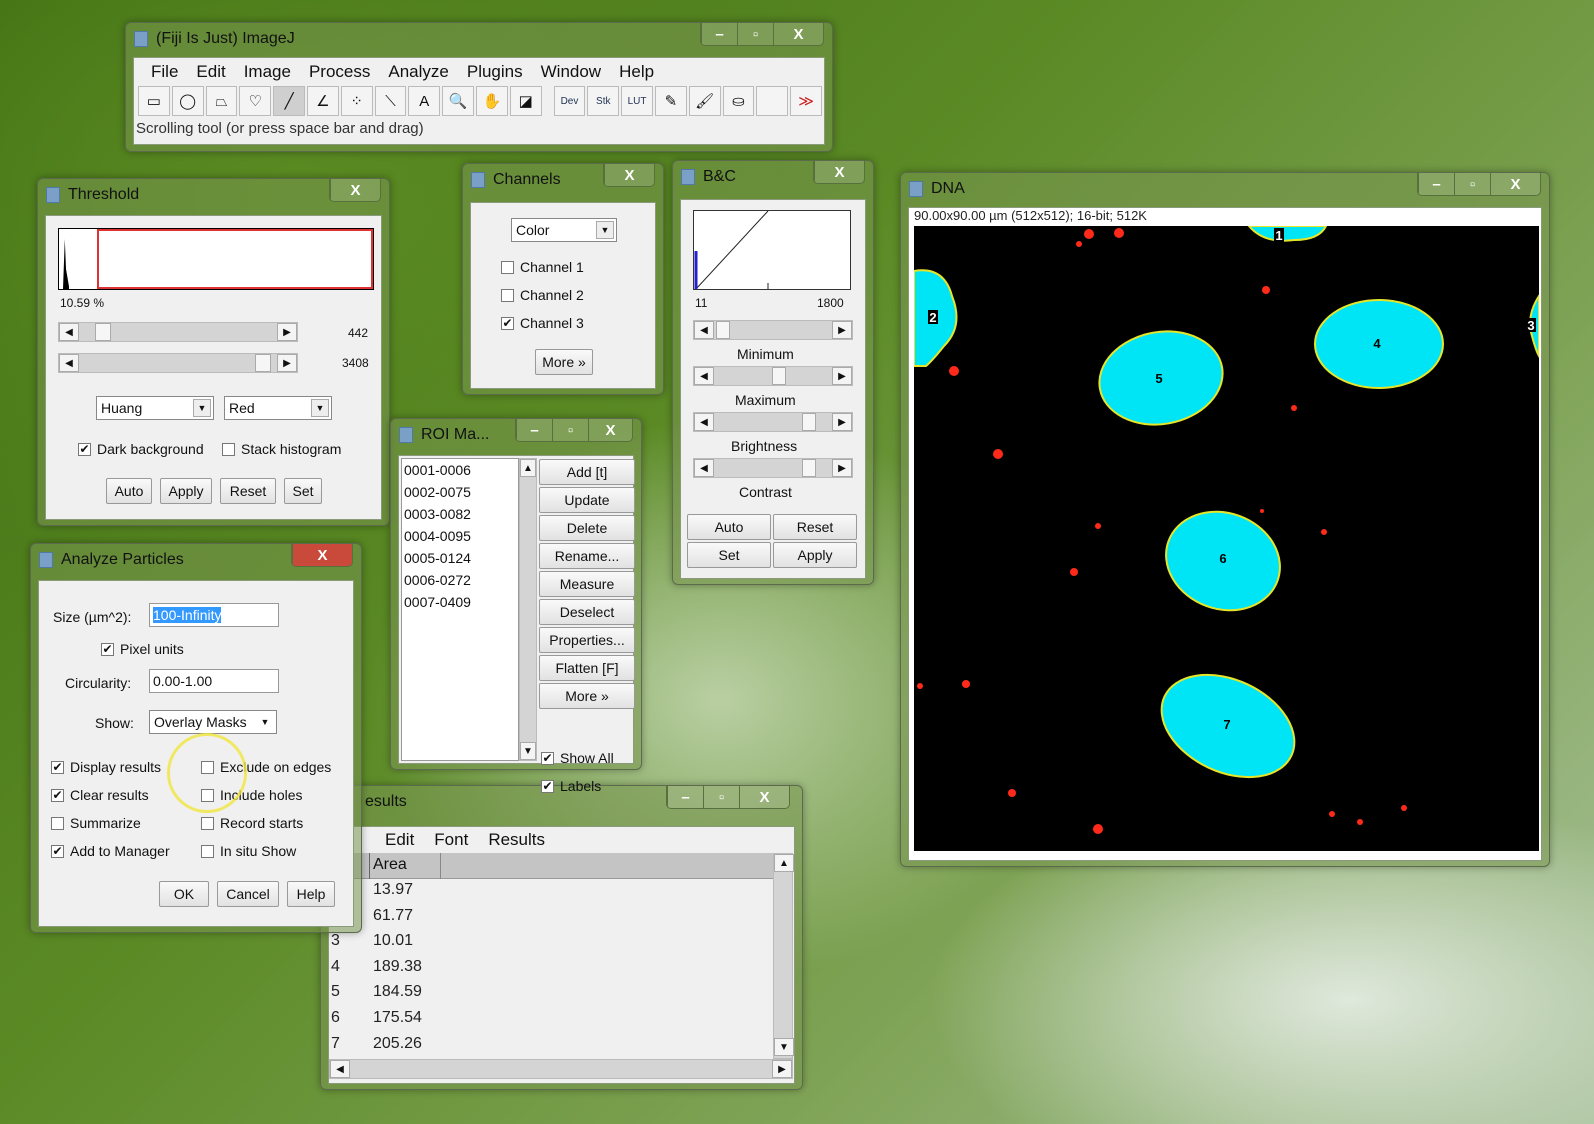 The height and width of the screenshot is (1124, 1594). I want to click on polygon-tool-icon: ⏢, so click(221, 101).